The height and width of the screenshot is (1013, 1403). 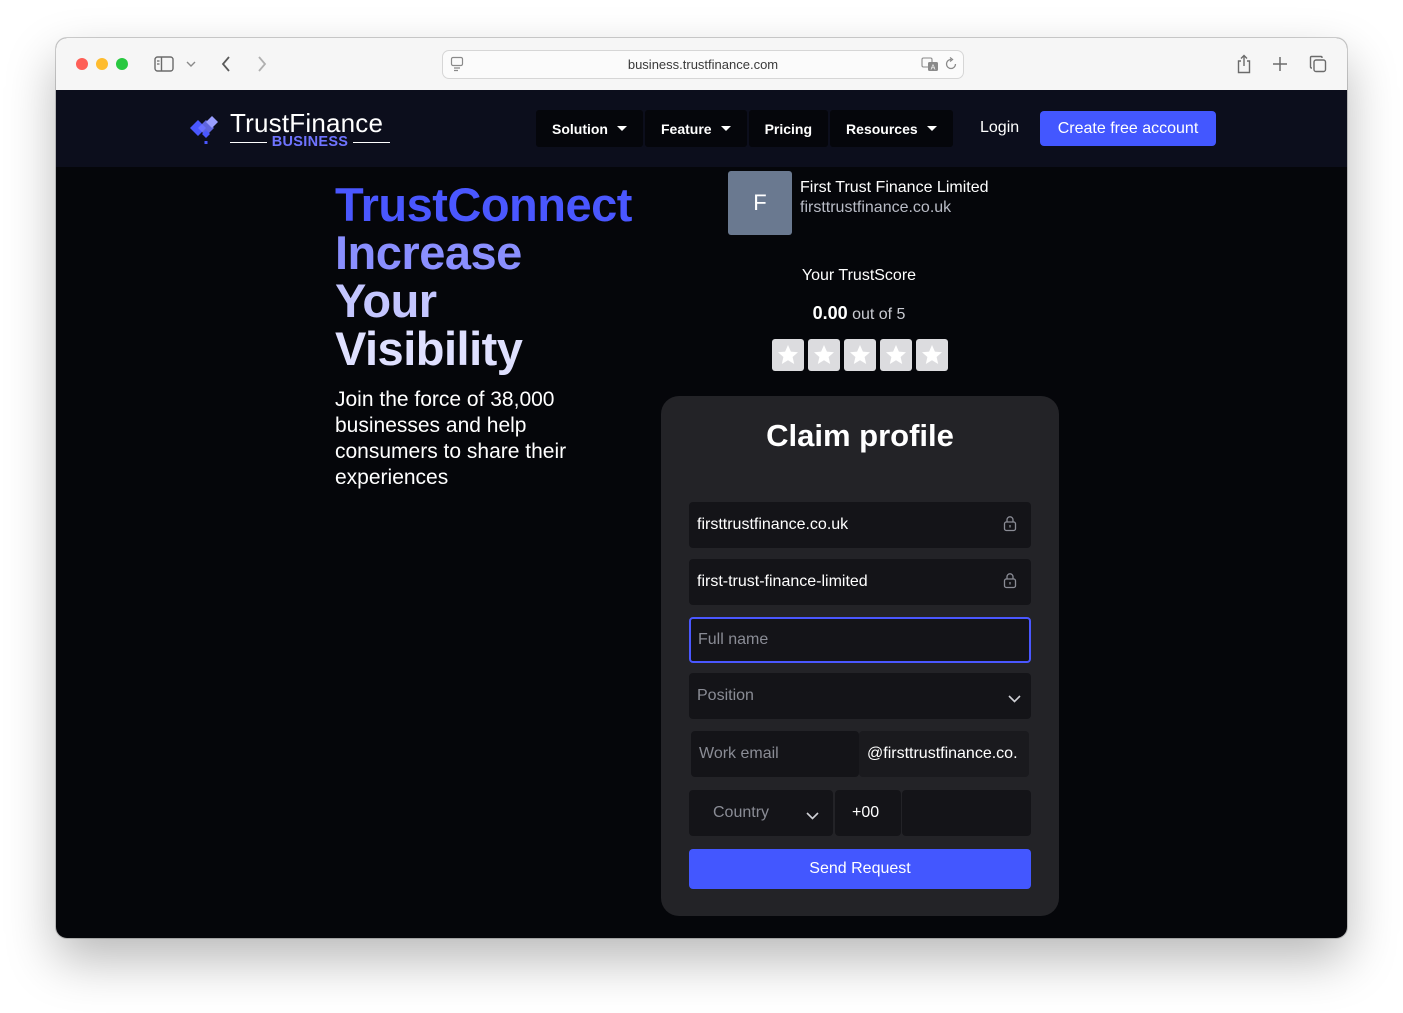 I want to click on domain-field: firsttrustfinance.co.uk, so click(x=860, y=525).